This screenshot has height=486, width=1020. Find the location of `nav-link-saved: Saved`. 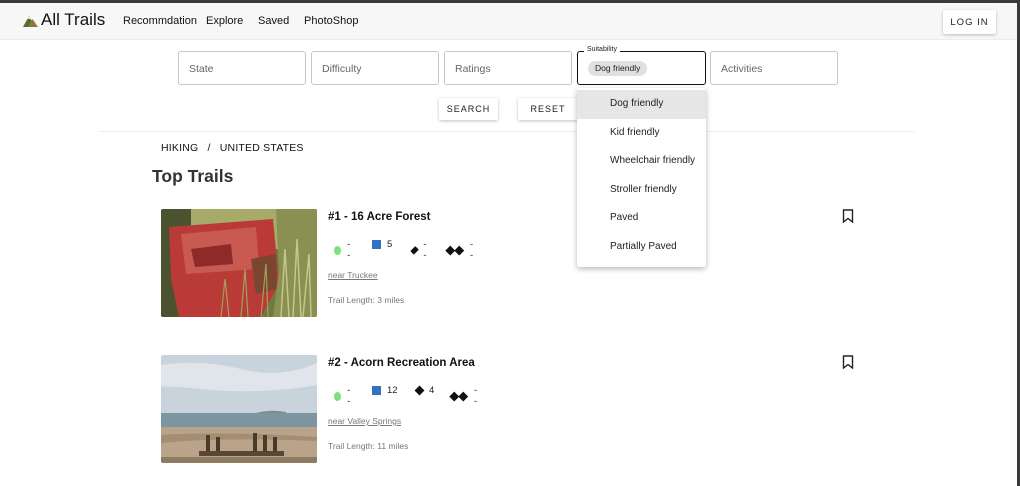

nav-link-saved: Saved is located at coordinates (273, 21).